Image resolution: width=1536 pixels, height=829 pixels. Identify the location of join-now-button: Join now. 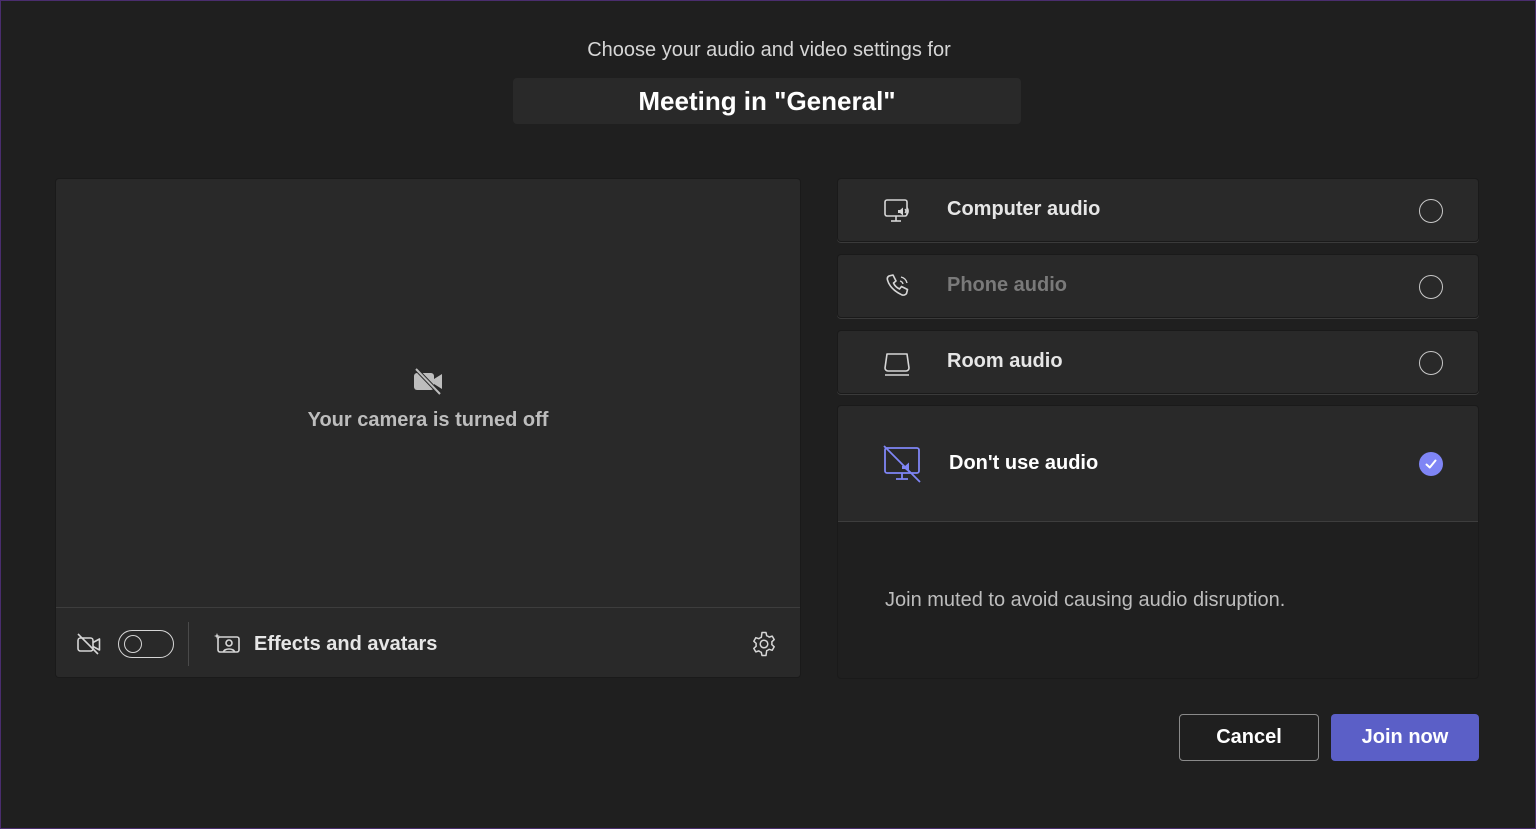
(1405, 737).